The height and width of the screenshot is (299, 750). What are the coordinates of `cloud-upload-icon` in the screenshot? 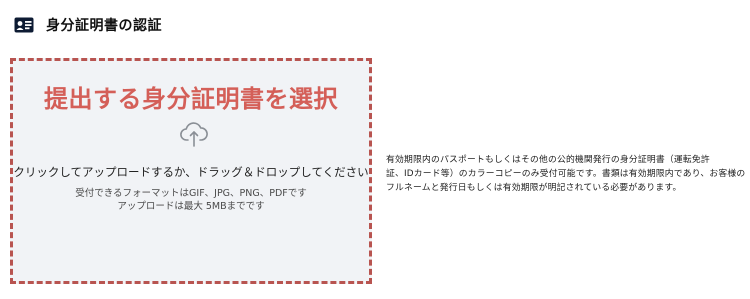 It's located at (194, 134).